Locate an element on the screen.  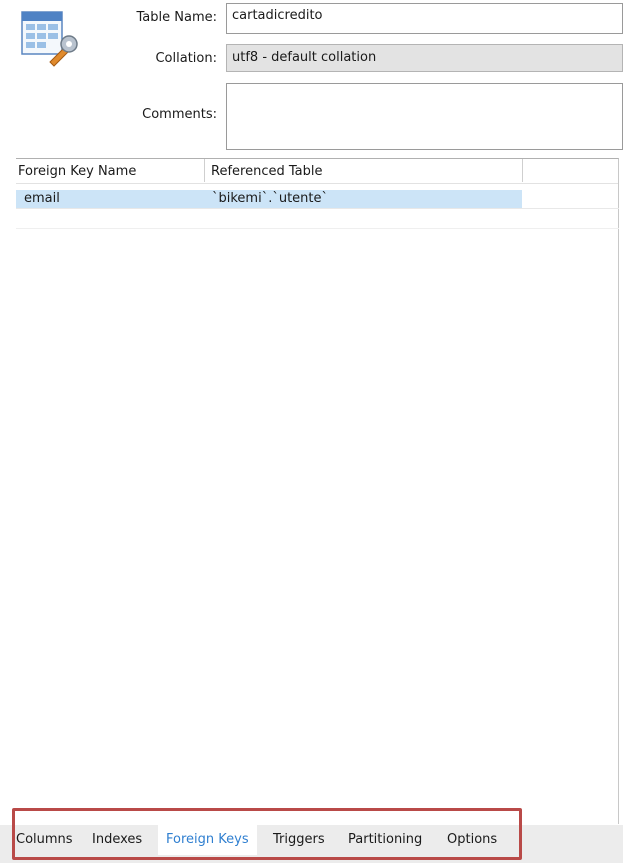
collation-field: utf8 - default collation is located at coordinates (424, 58).